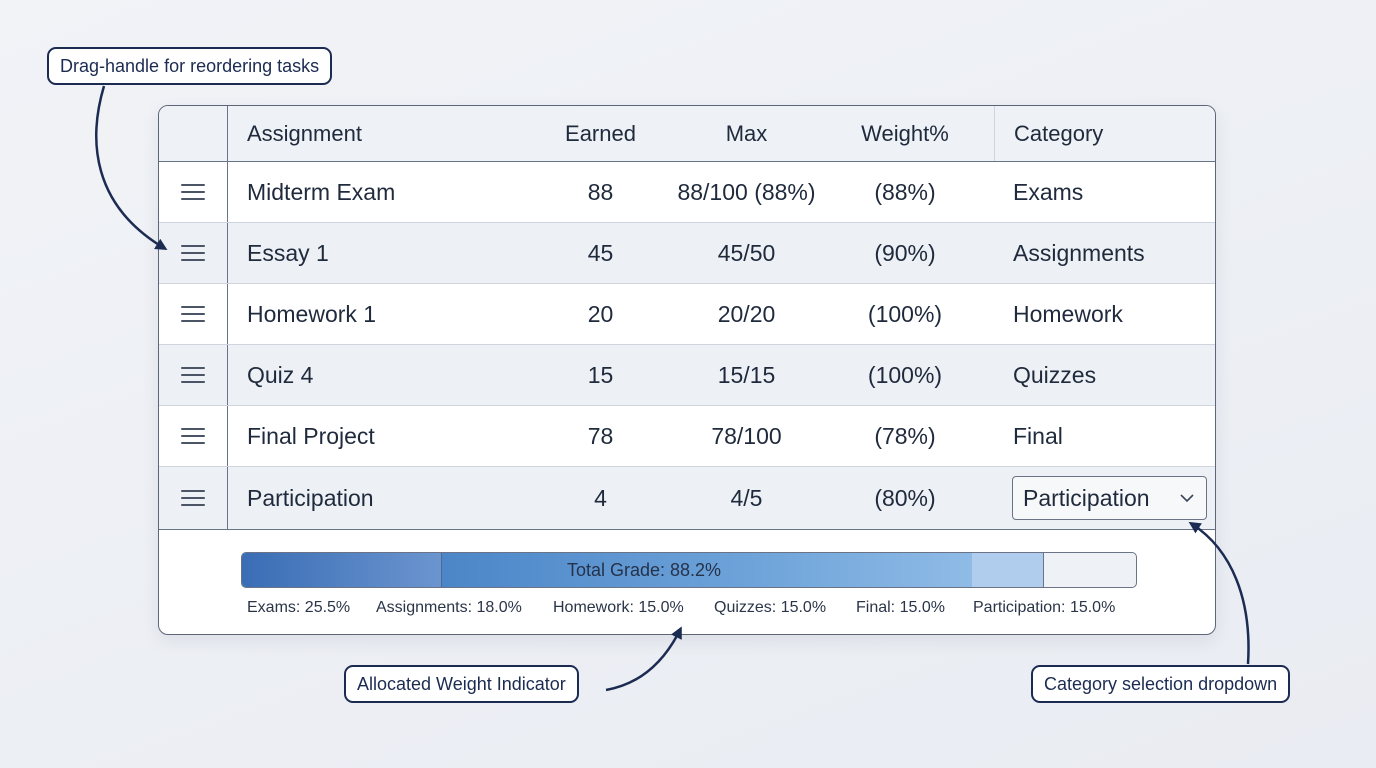 This screenshot has width=1376, height=768. Describe the element at coordinates (190, 66) in the screenshot. I see `callout-drag-handle: Drag-handle for reordering tasks` at that location.